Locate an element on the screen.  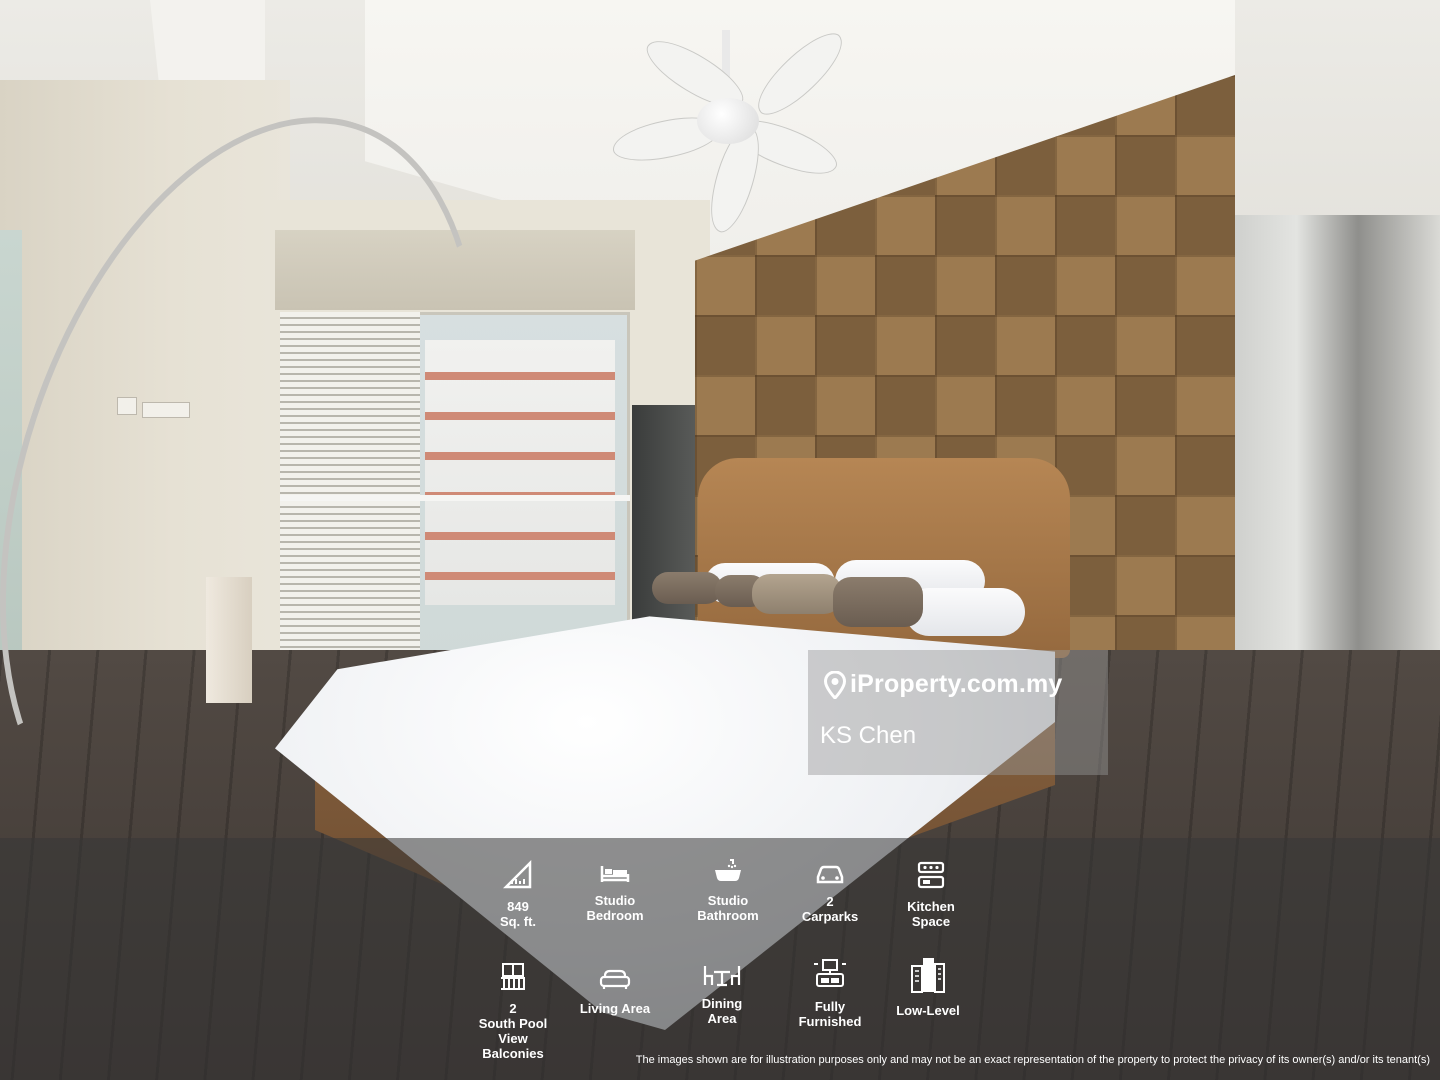
spec-item-bathroom: Studio Bathroom is located at coordinates (728, 890).